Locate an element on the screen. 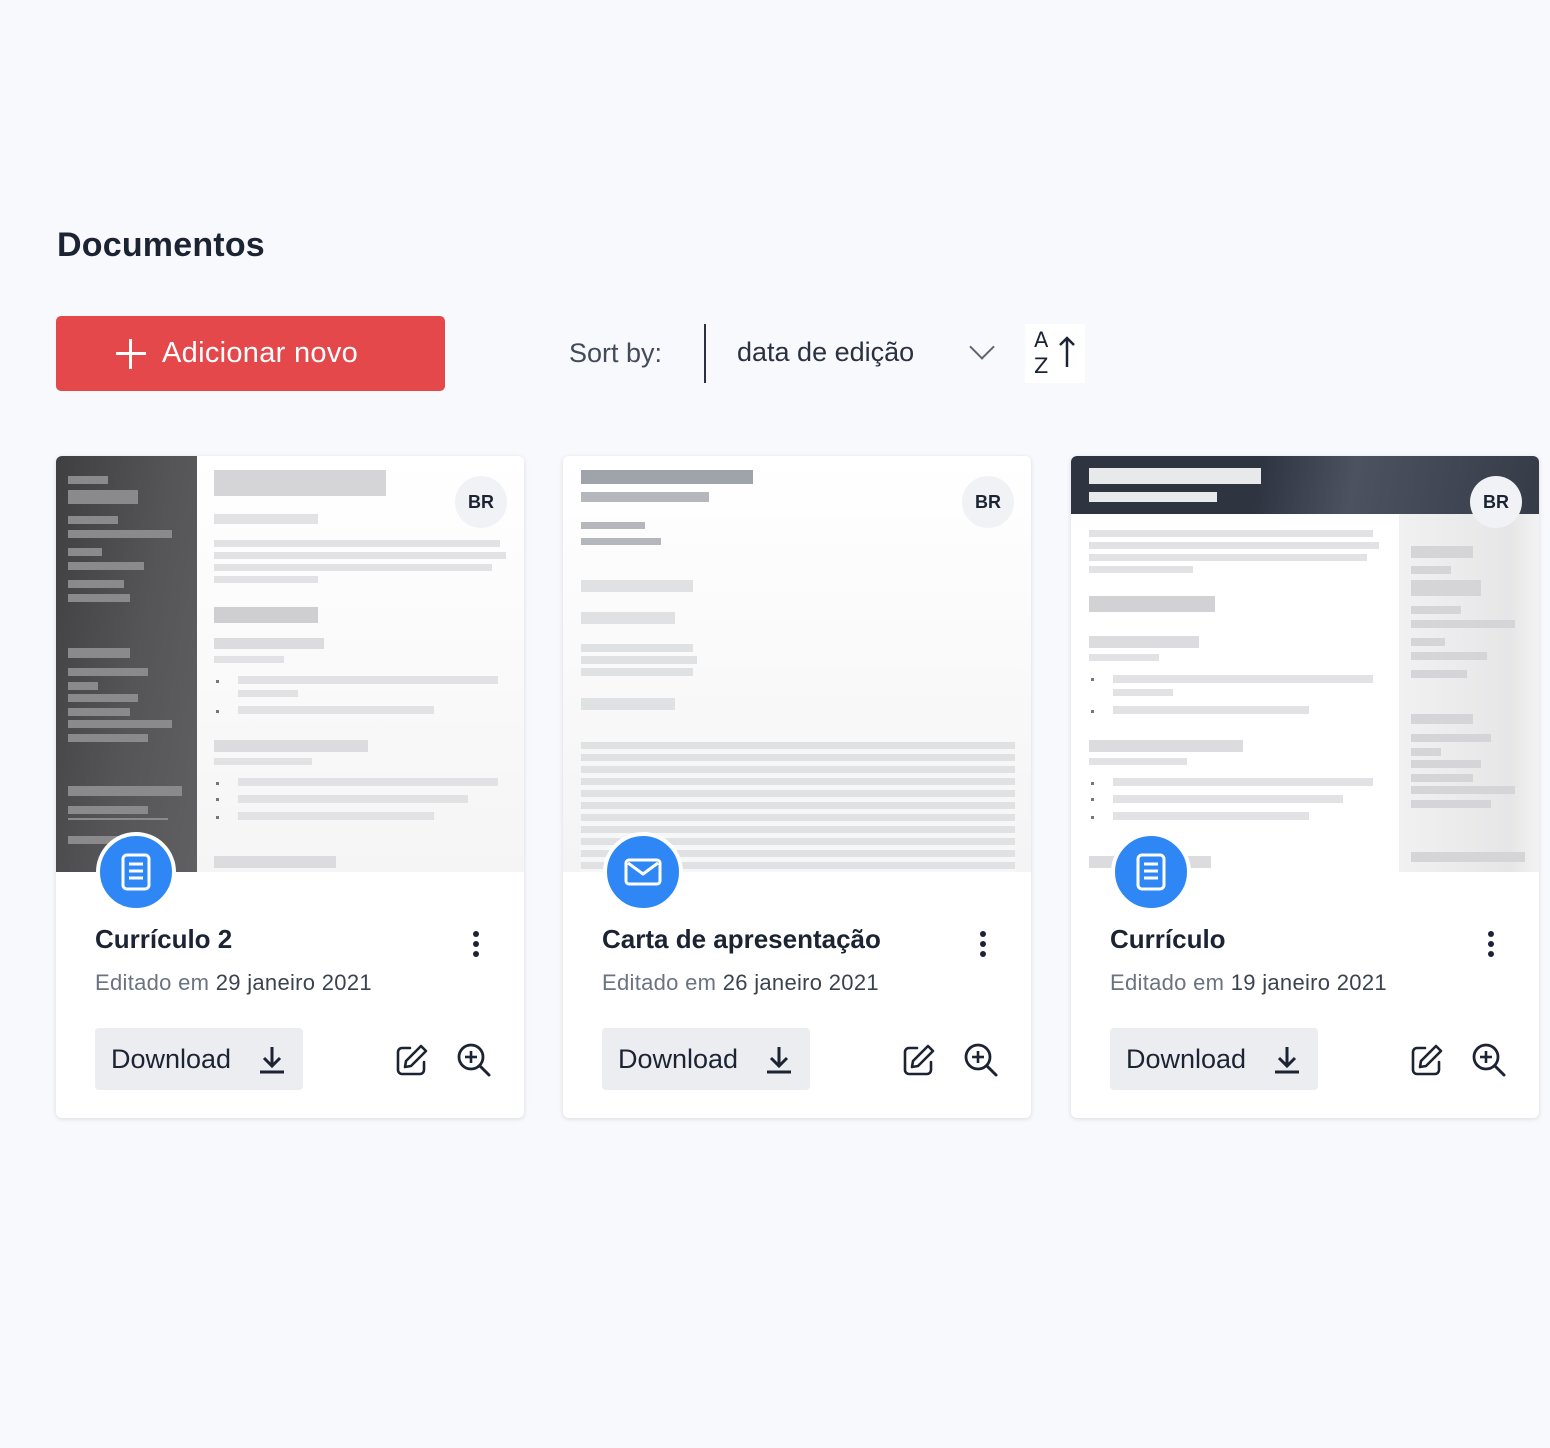 The width and height of the screenshot is (1550, 1448). sort-dir-a-label: A is located at coordinates (1041, 340).